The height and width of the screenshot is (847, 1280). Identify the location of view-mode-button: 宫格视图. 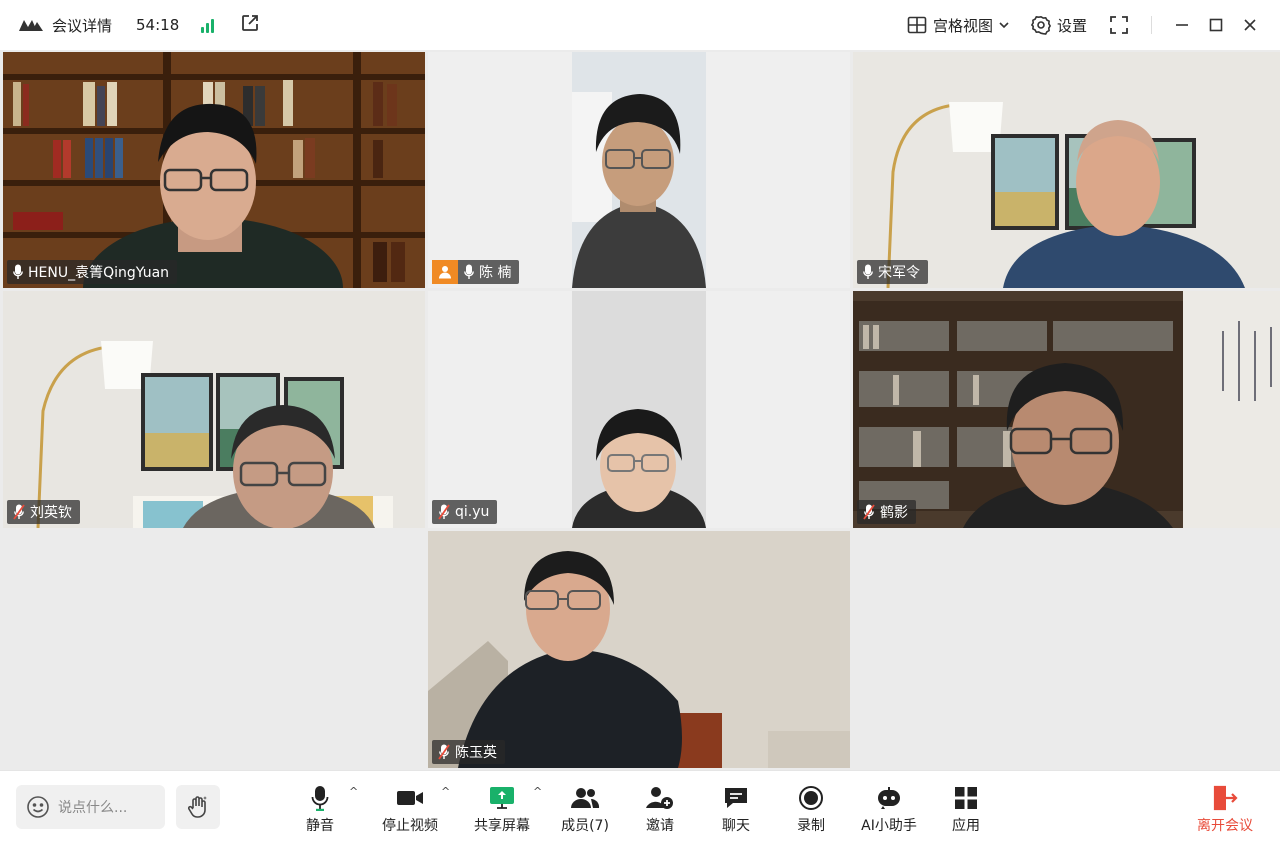
(958, 25).